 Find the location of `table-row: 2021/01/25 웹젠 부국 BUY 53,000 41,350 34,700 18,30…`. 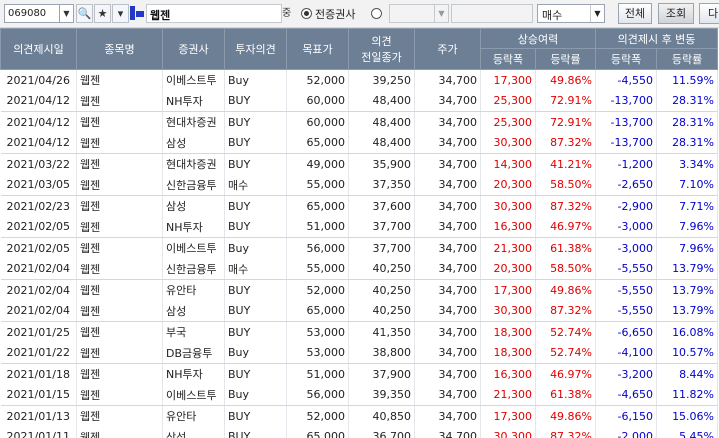

table-row: 2021/01/25 웹젠 부국 BUY 53,000 41,350 34,700 18,30… is located at coordinates (359, 332).